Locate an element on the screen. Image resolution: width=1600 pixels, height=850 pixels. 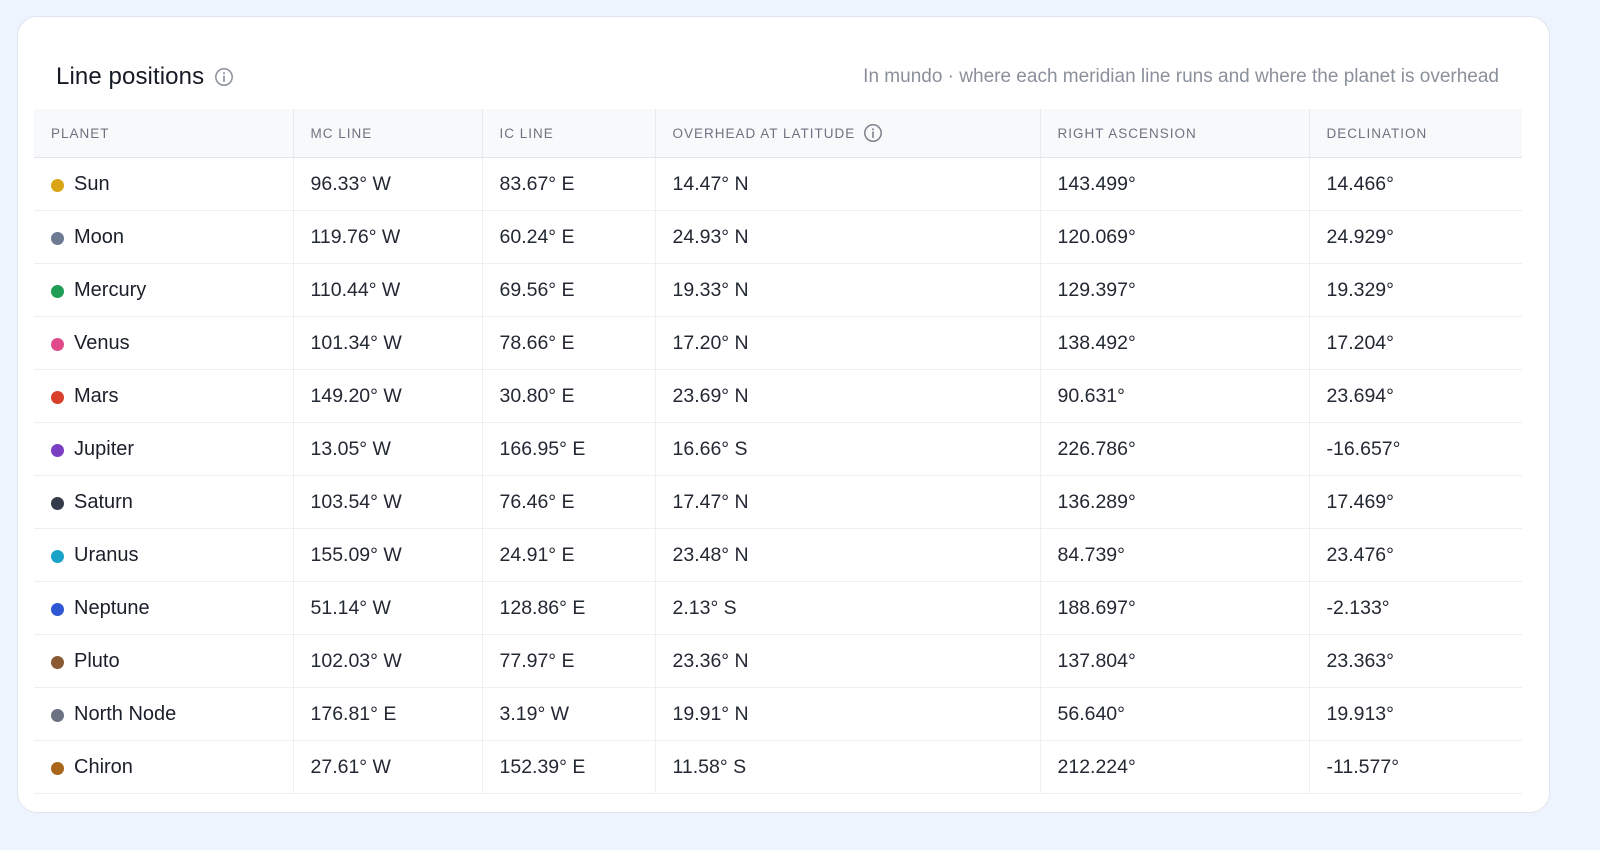
ic-line-cell: 30.80° E is located at coordinates (569, 396).